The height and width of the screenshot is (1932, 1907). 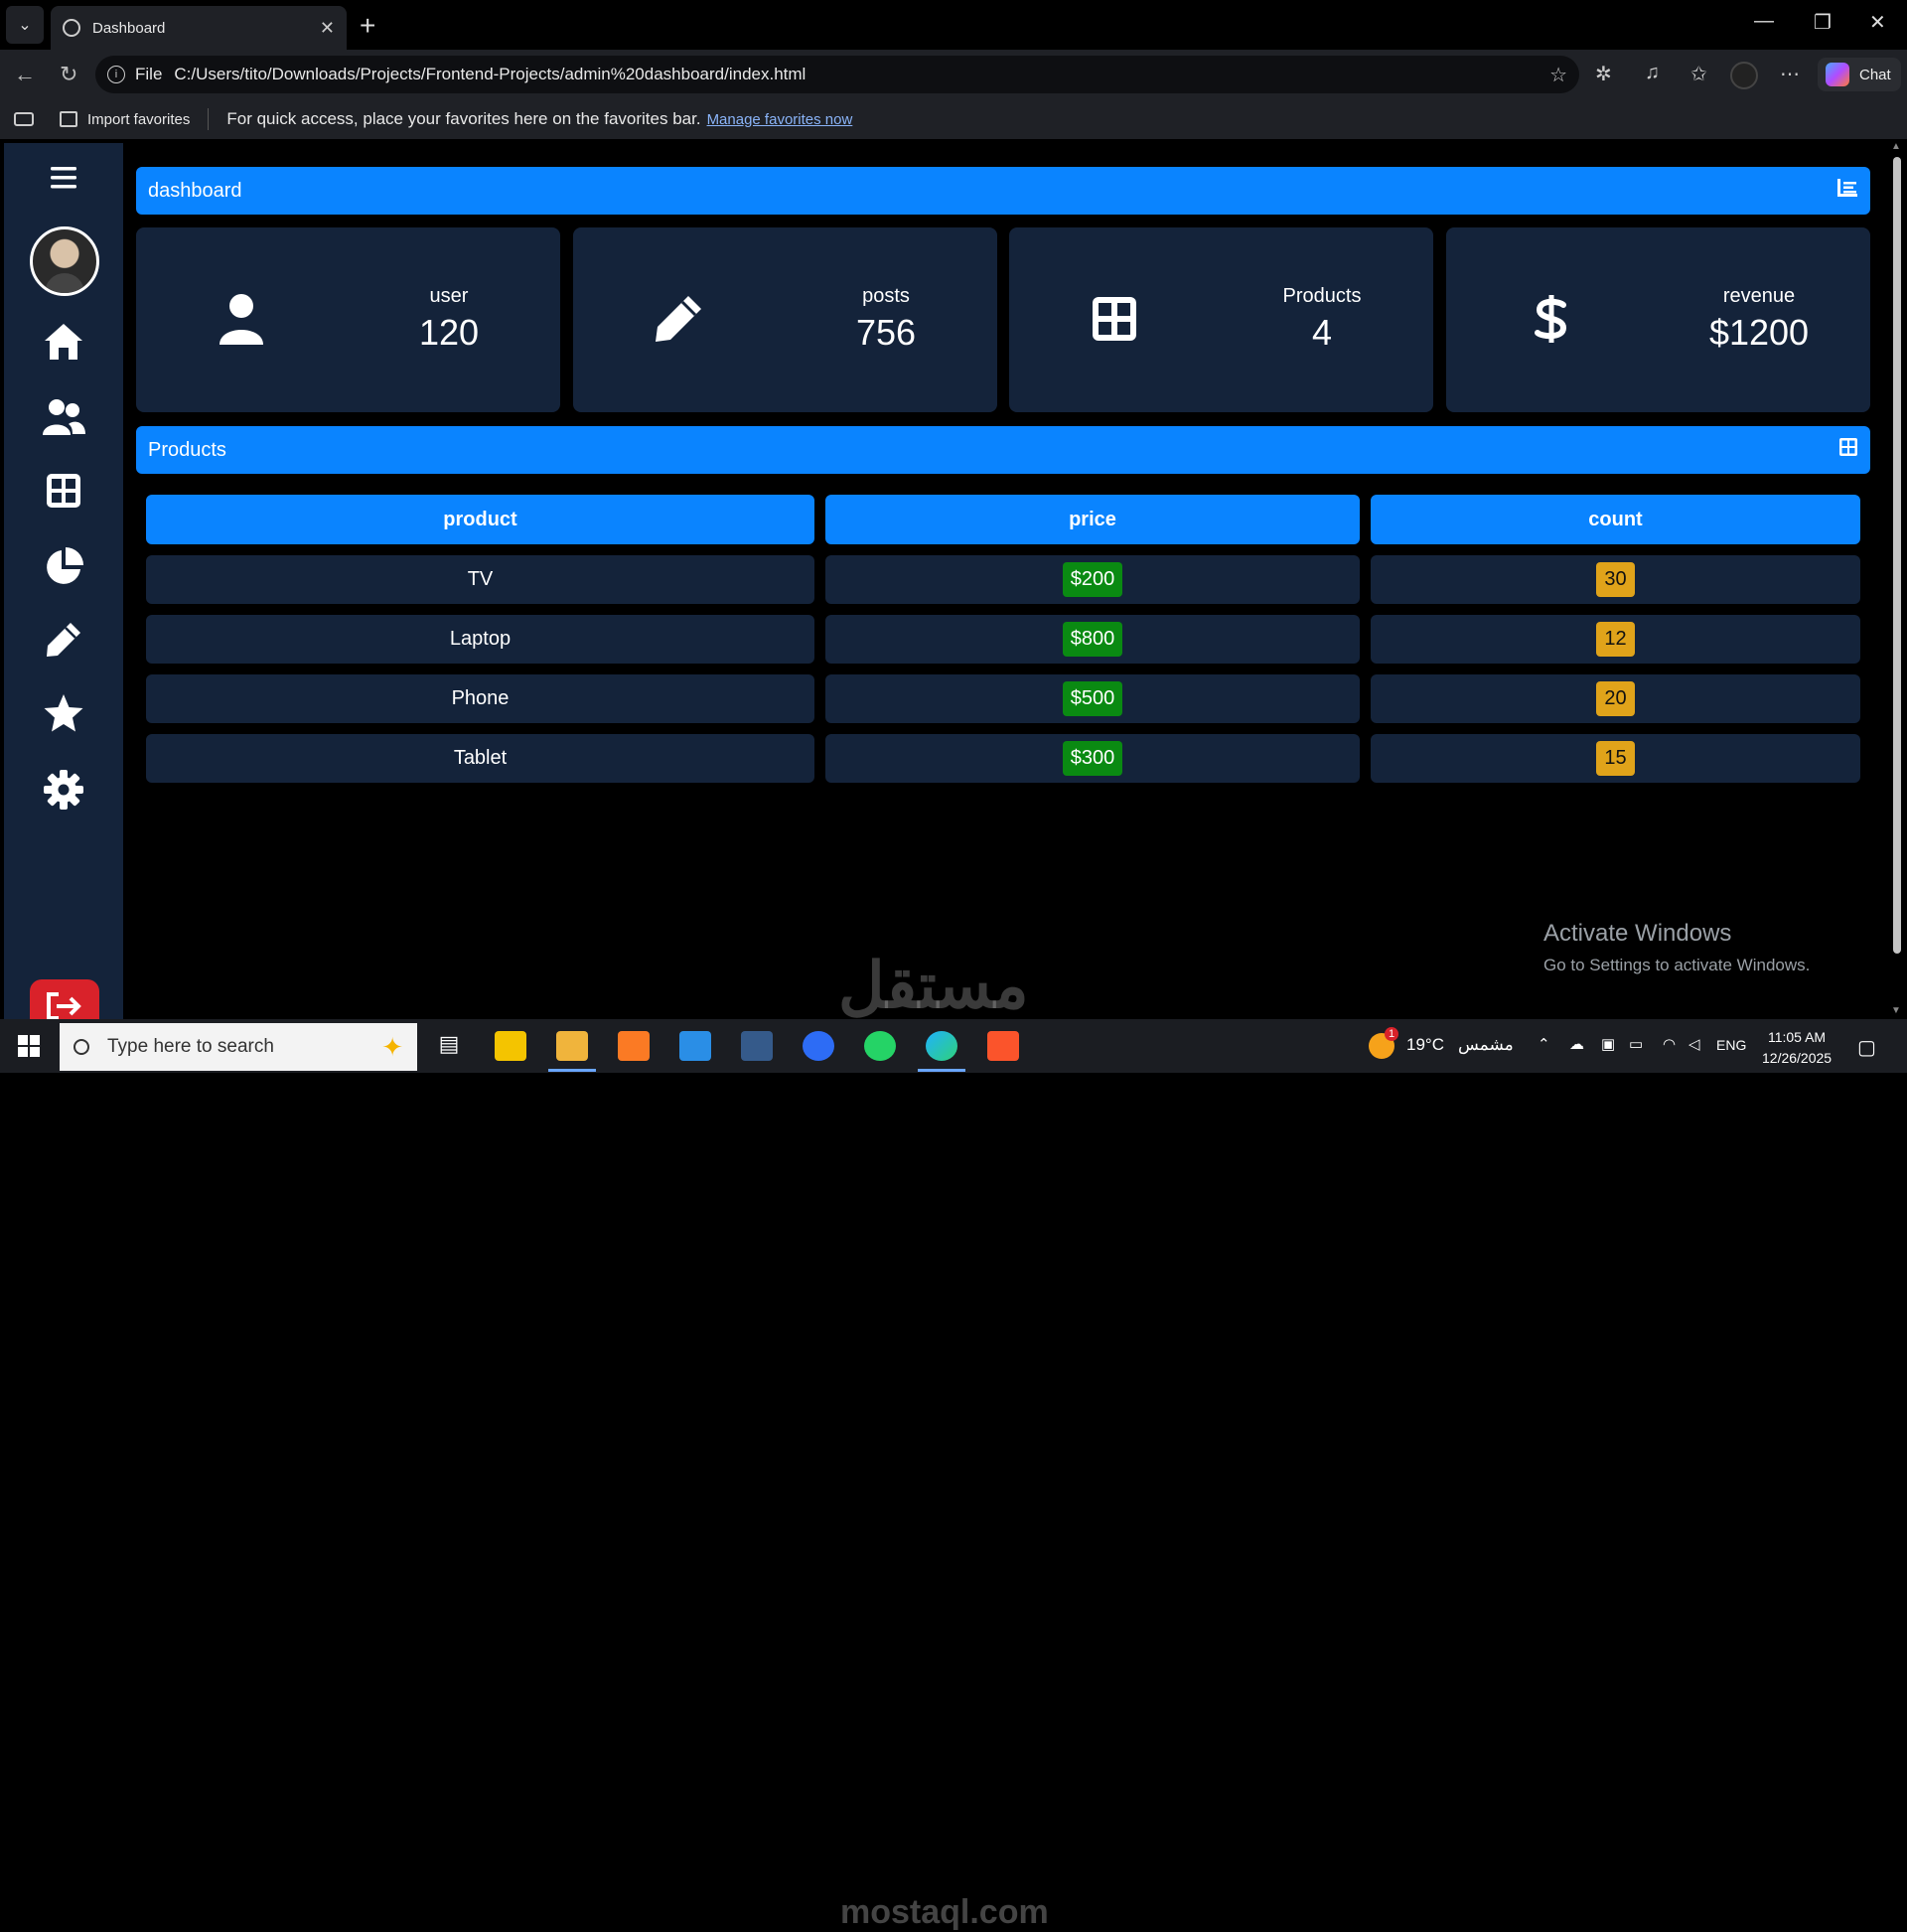 I want to click on favorites-icon: ✩, so click(x=1698, y=74).